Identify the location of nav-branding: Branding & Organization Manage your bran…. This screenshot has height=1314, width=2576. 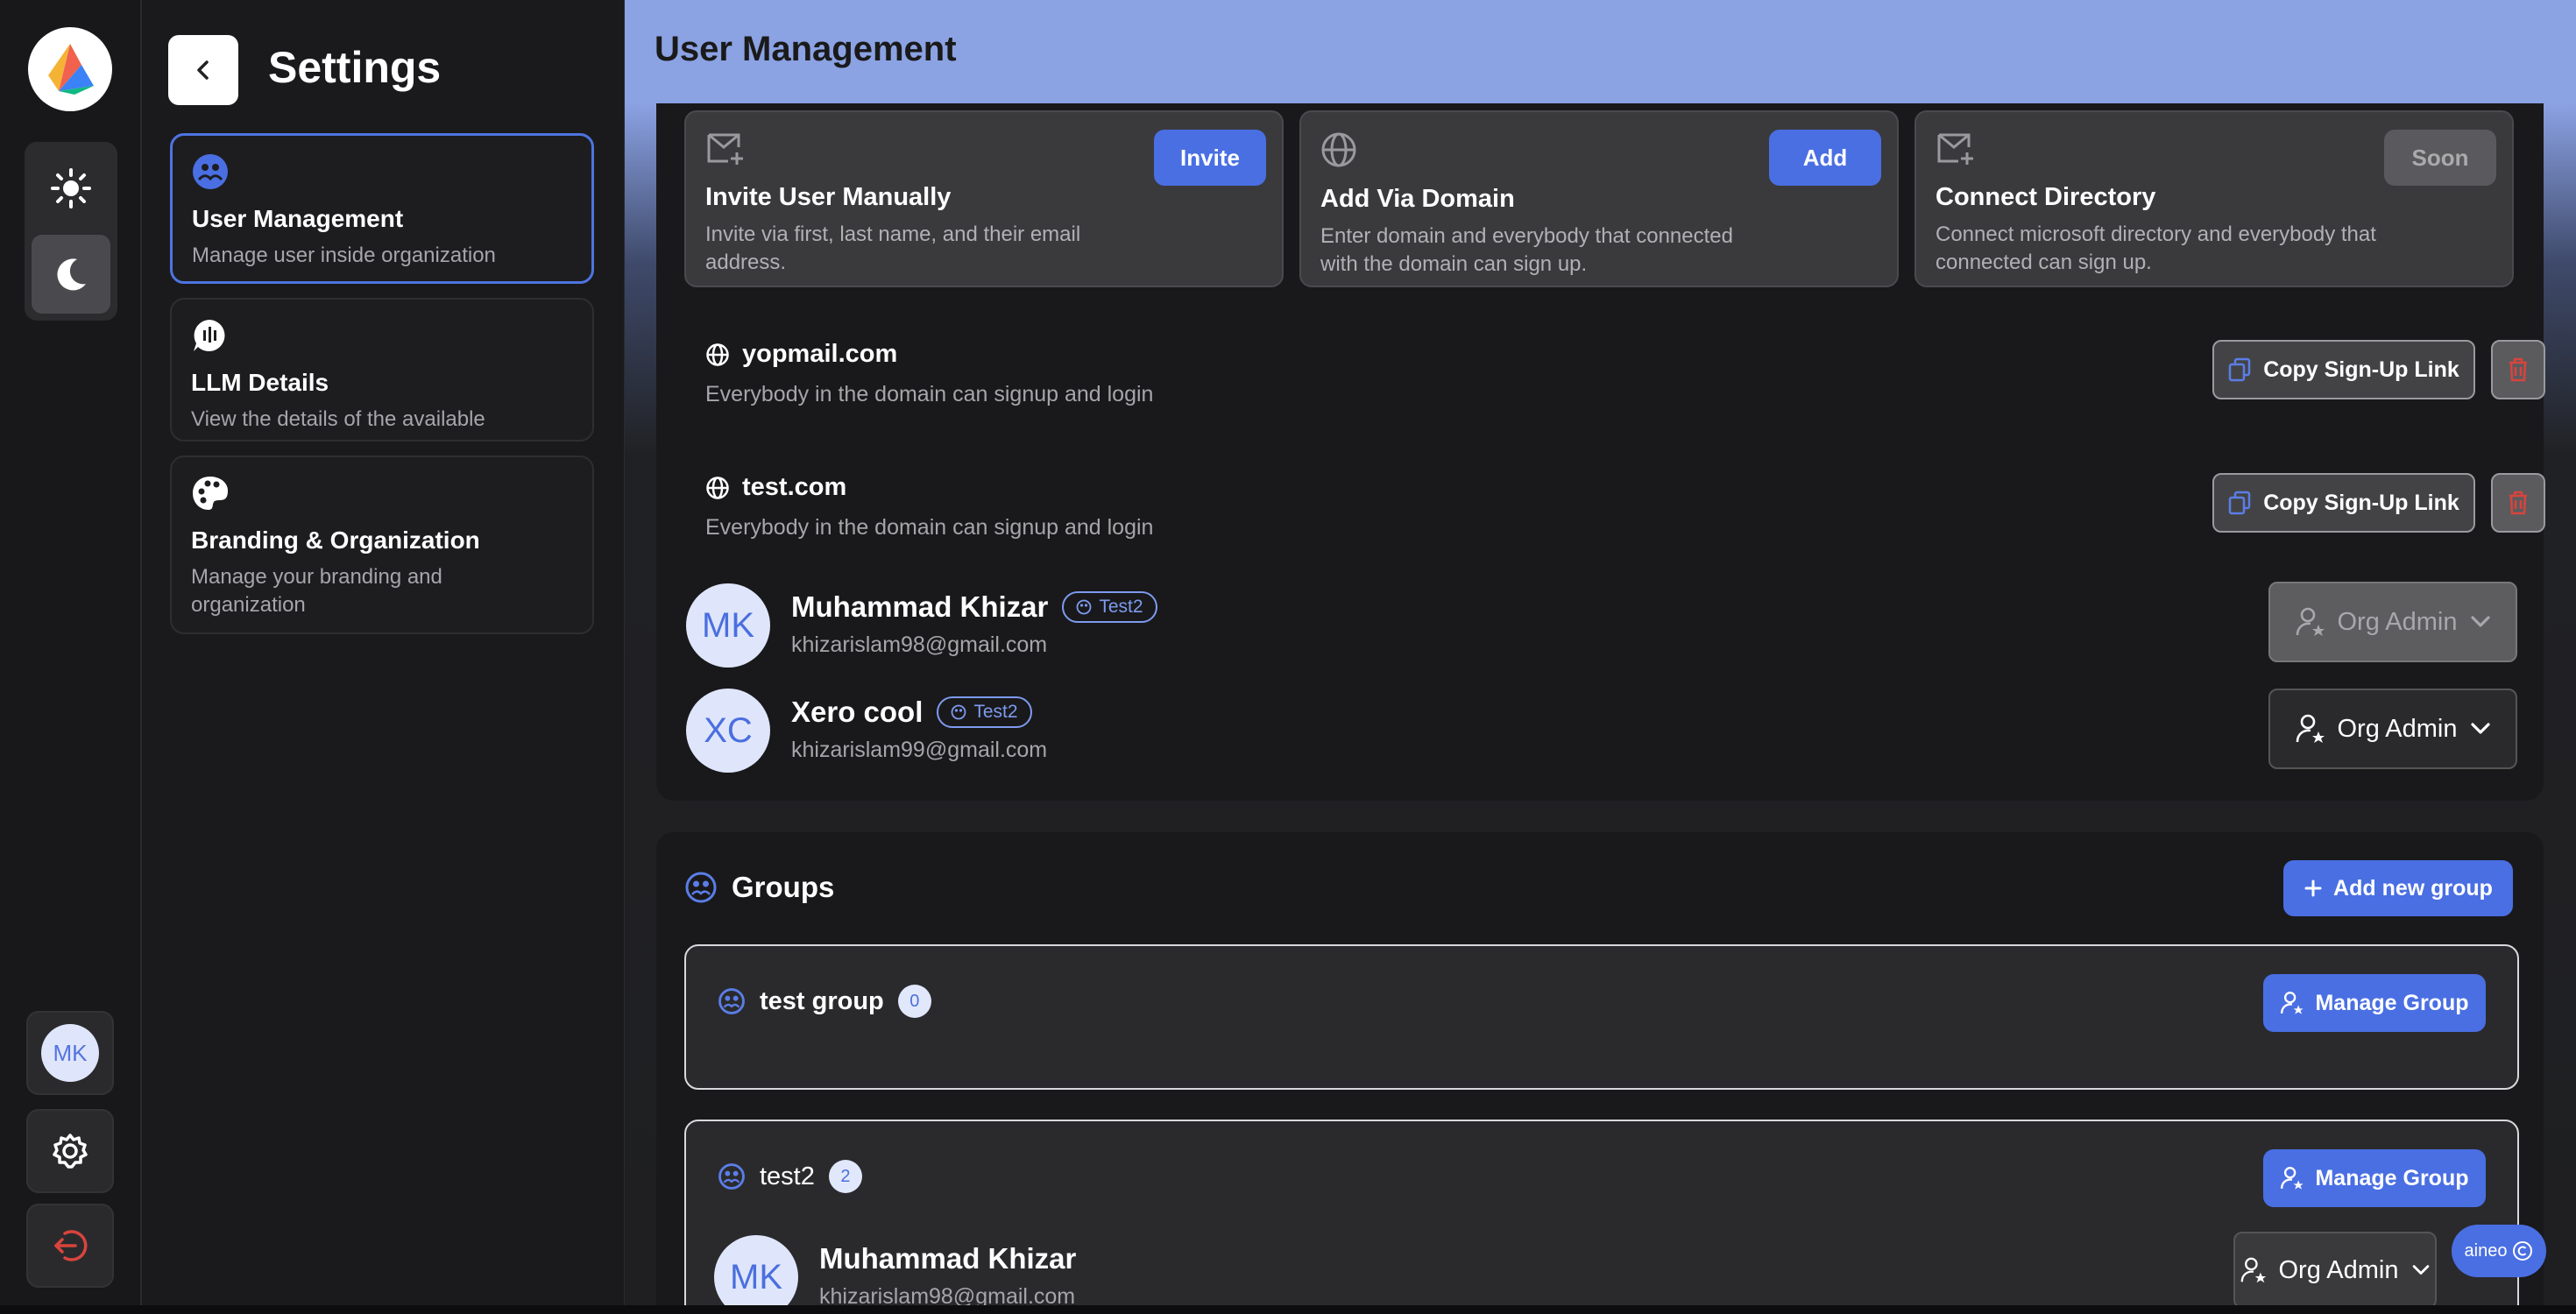
(382, 545).